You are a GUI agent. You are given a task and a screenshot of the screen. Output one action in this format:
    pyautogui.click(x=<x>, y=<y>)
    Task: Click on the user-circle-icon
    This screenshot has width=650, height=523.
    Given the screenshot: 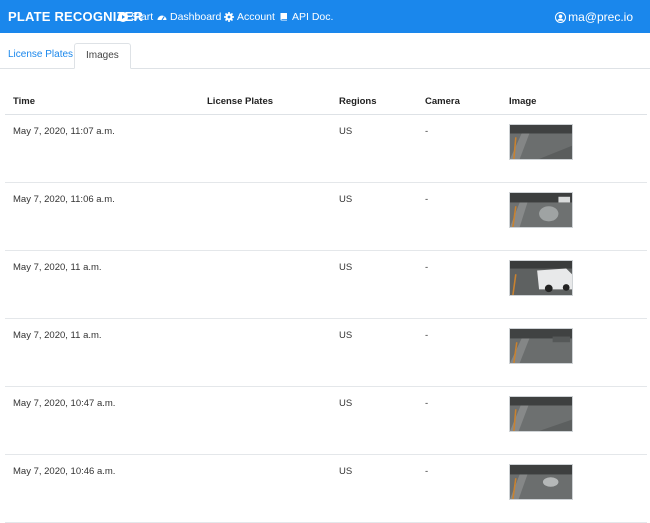 What is the action you would take?
    pyautogui.click(x=561, y=17)
    